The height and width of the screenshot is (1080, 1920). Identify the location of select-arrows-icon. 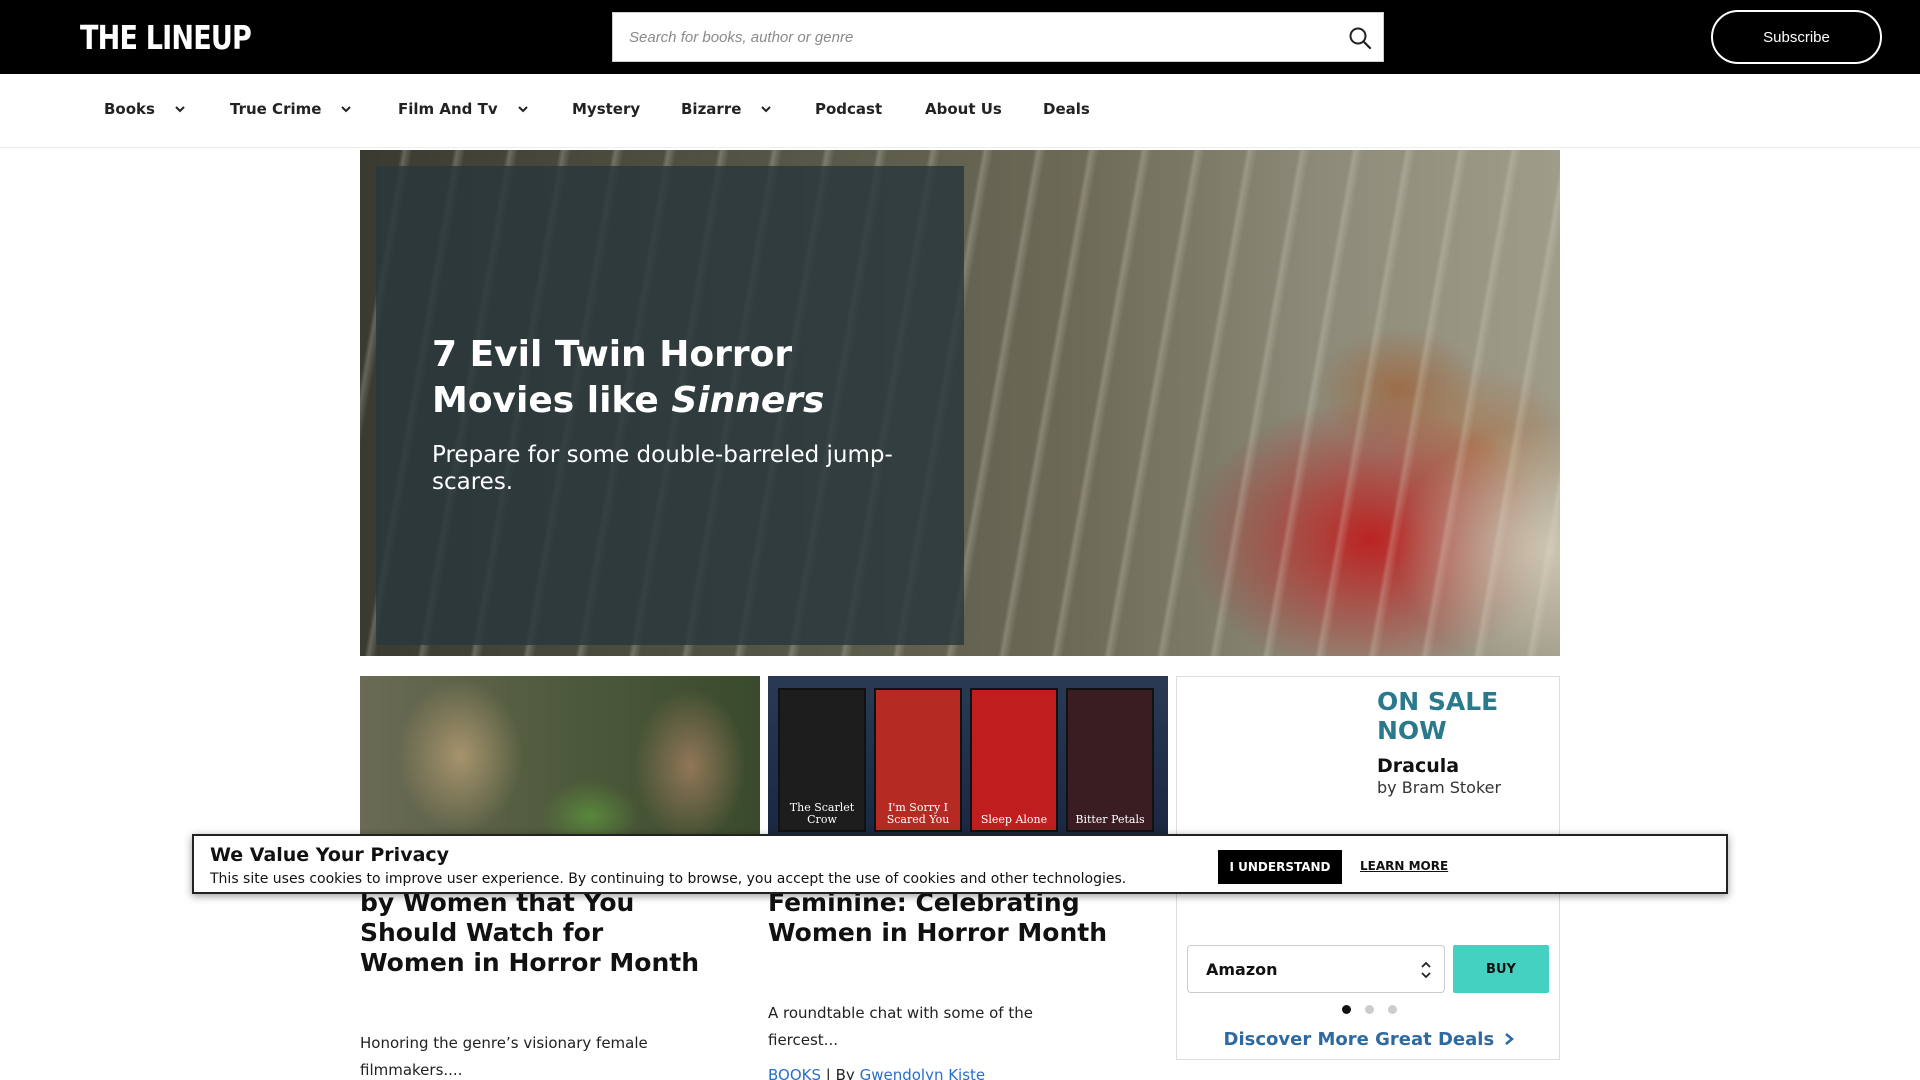
(1426, 970).